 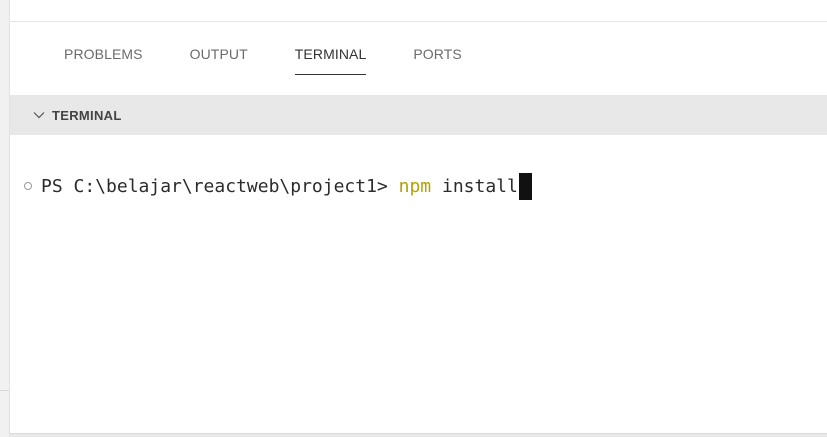 I want to click on tab-problems: PROBLEMS, so click(x=103, y=60).